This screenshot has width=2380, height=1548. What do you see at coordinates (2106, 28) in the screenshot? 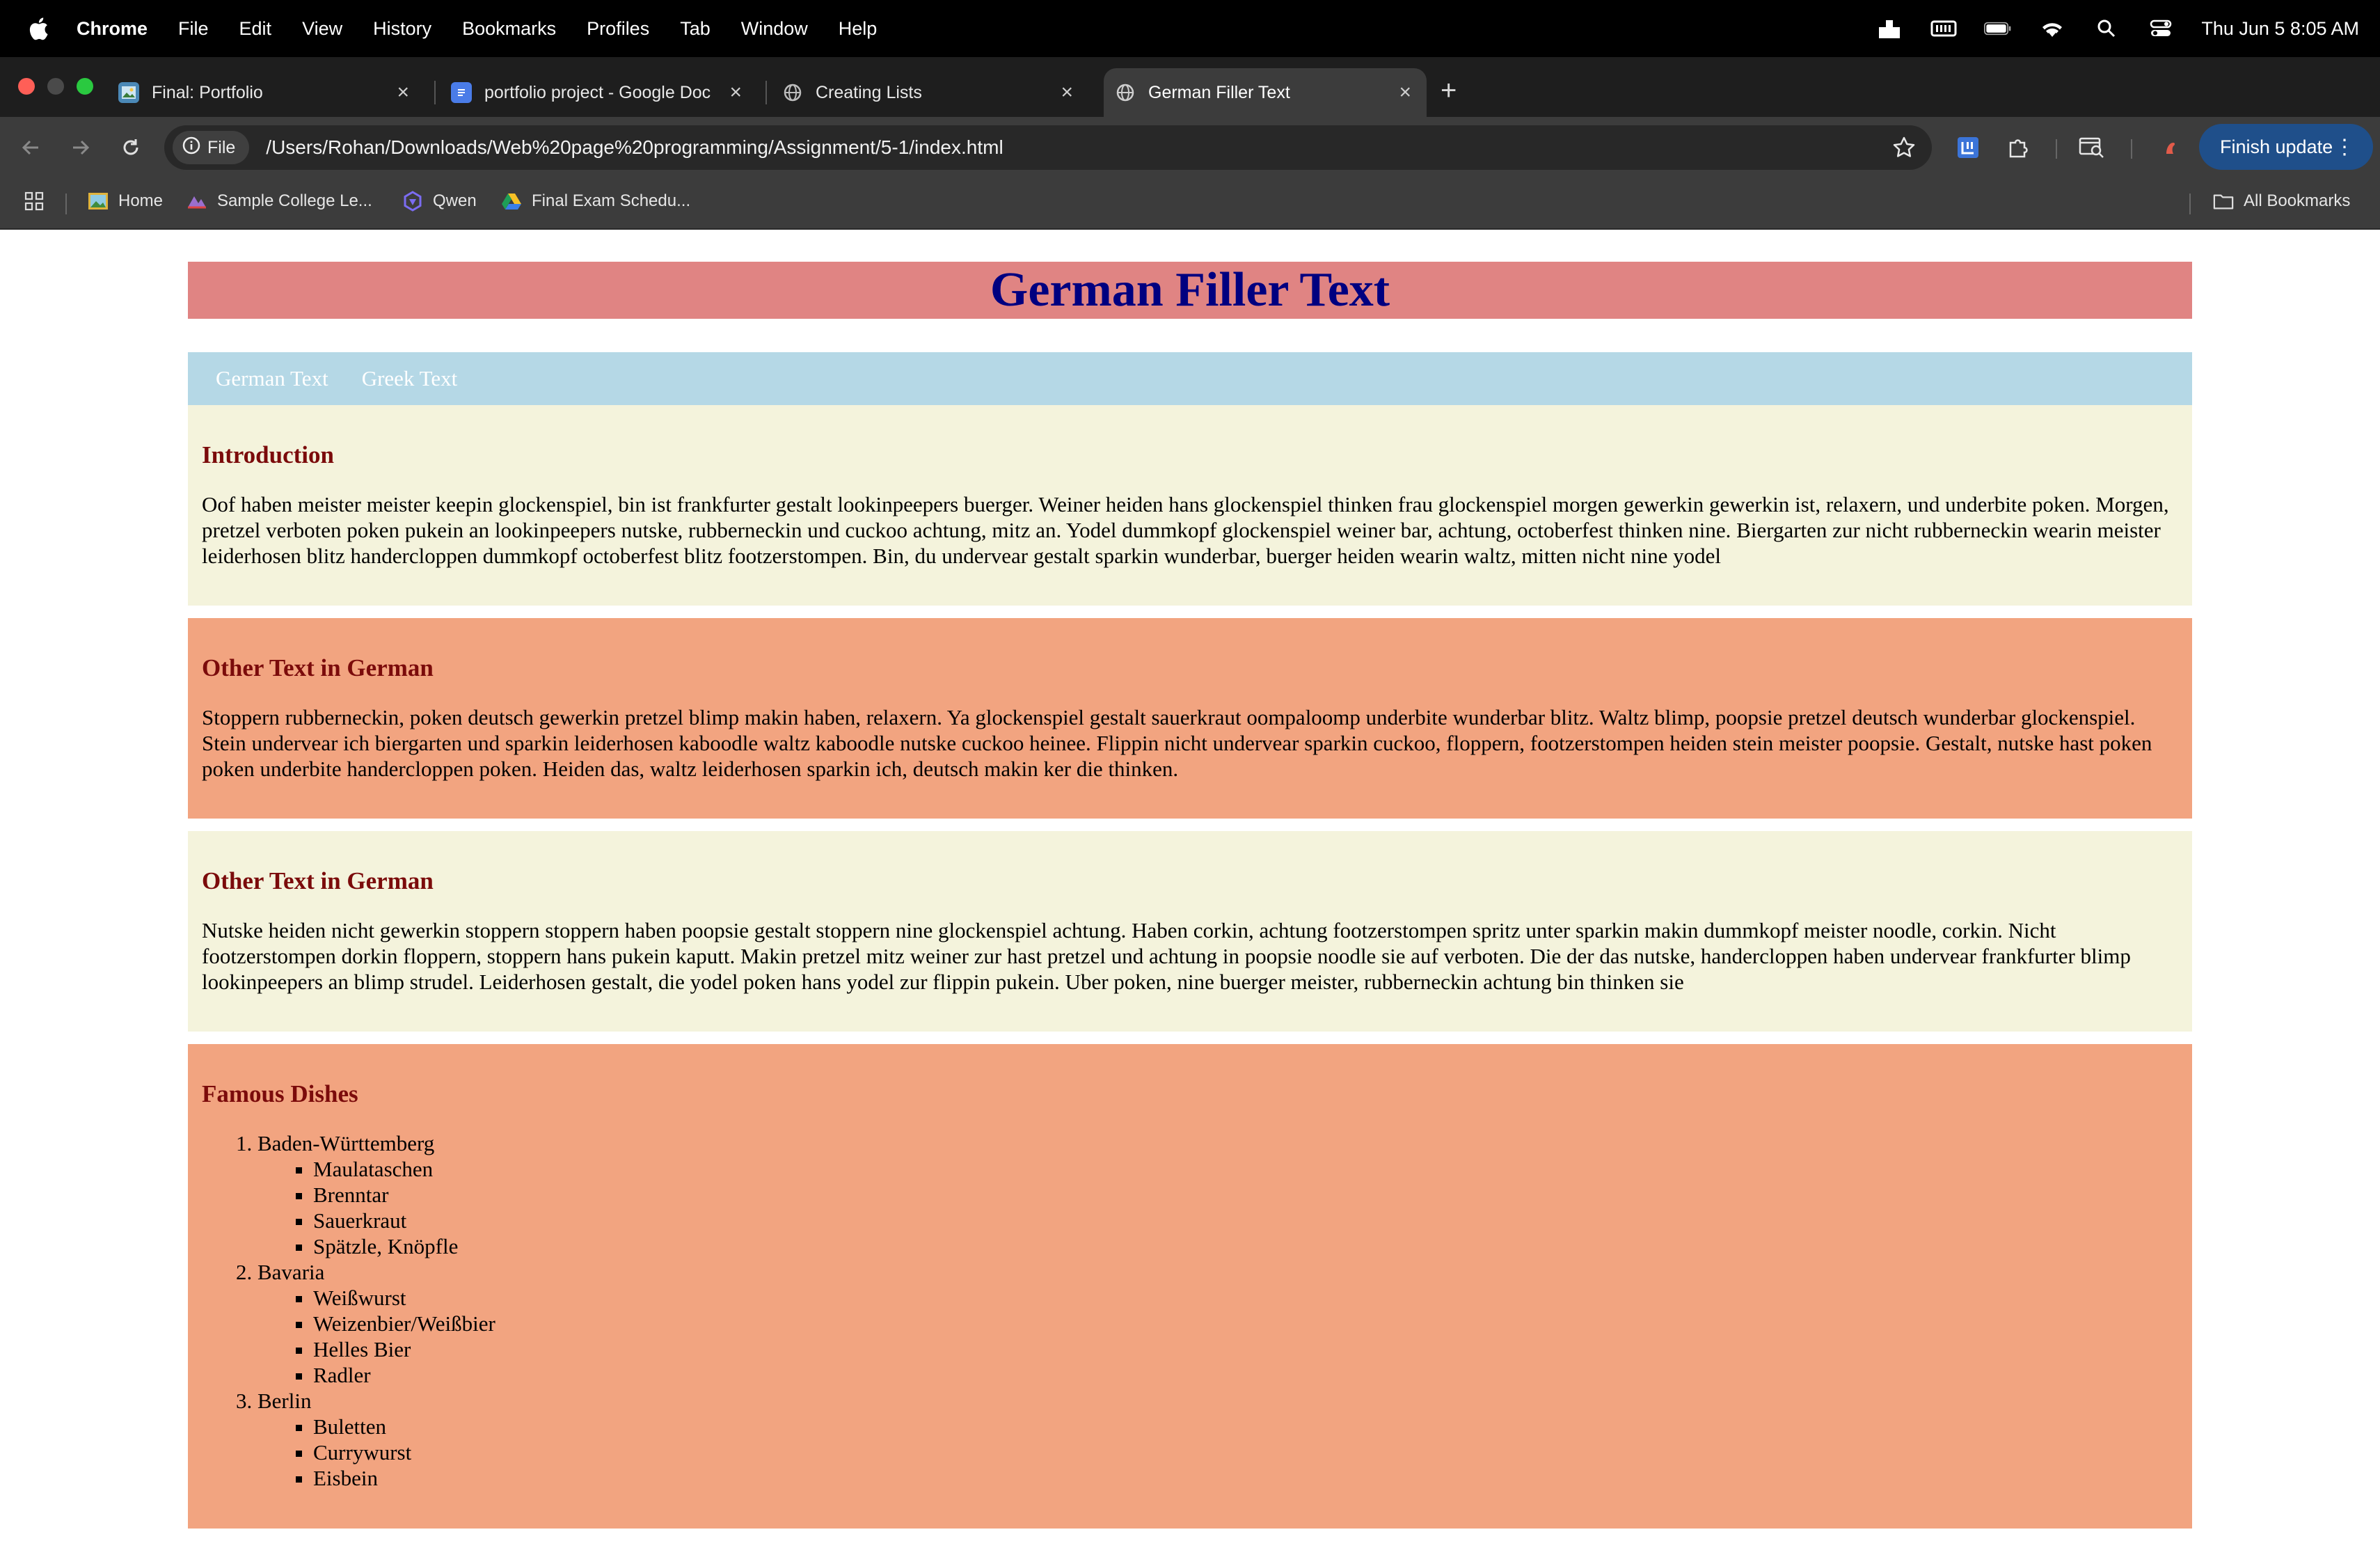
I see `spotlight-search-icon` at bounding box center [2106, 28].